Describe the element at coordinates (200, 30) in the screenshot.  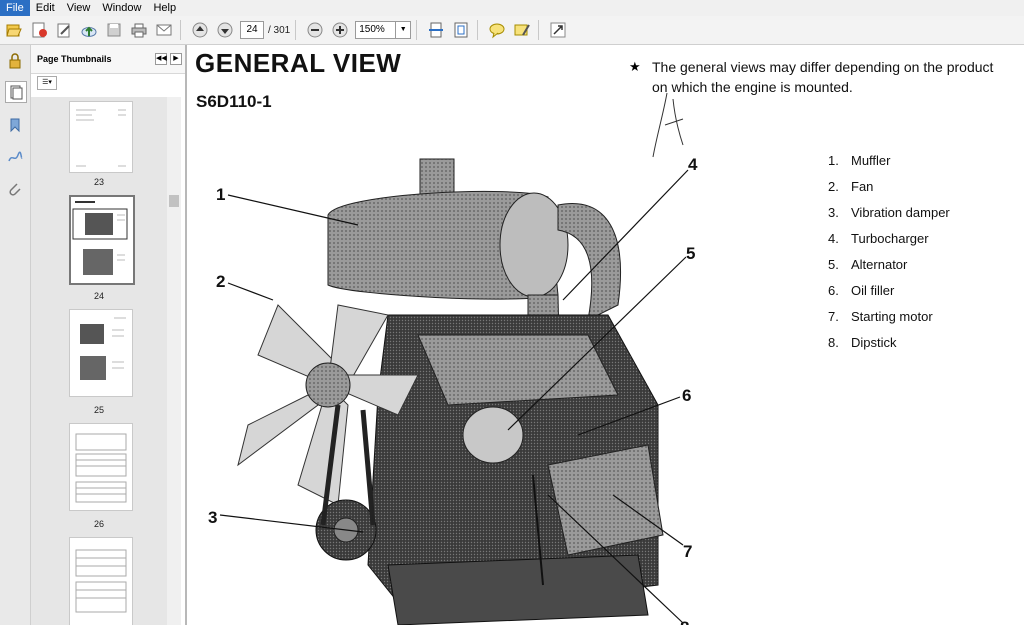
I see `previous-page-icon` at that location.